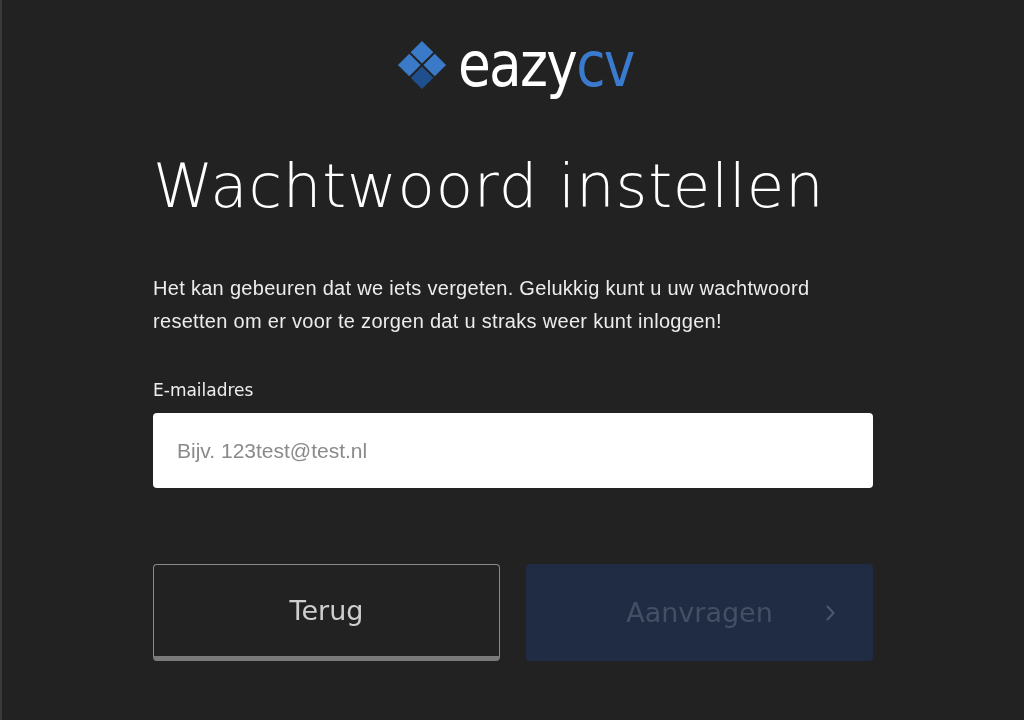  What do you see at coordinates (830, 612) in the screenshot?
I see `chevron-right-icon` at bounding box center [830, 612].